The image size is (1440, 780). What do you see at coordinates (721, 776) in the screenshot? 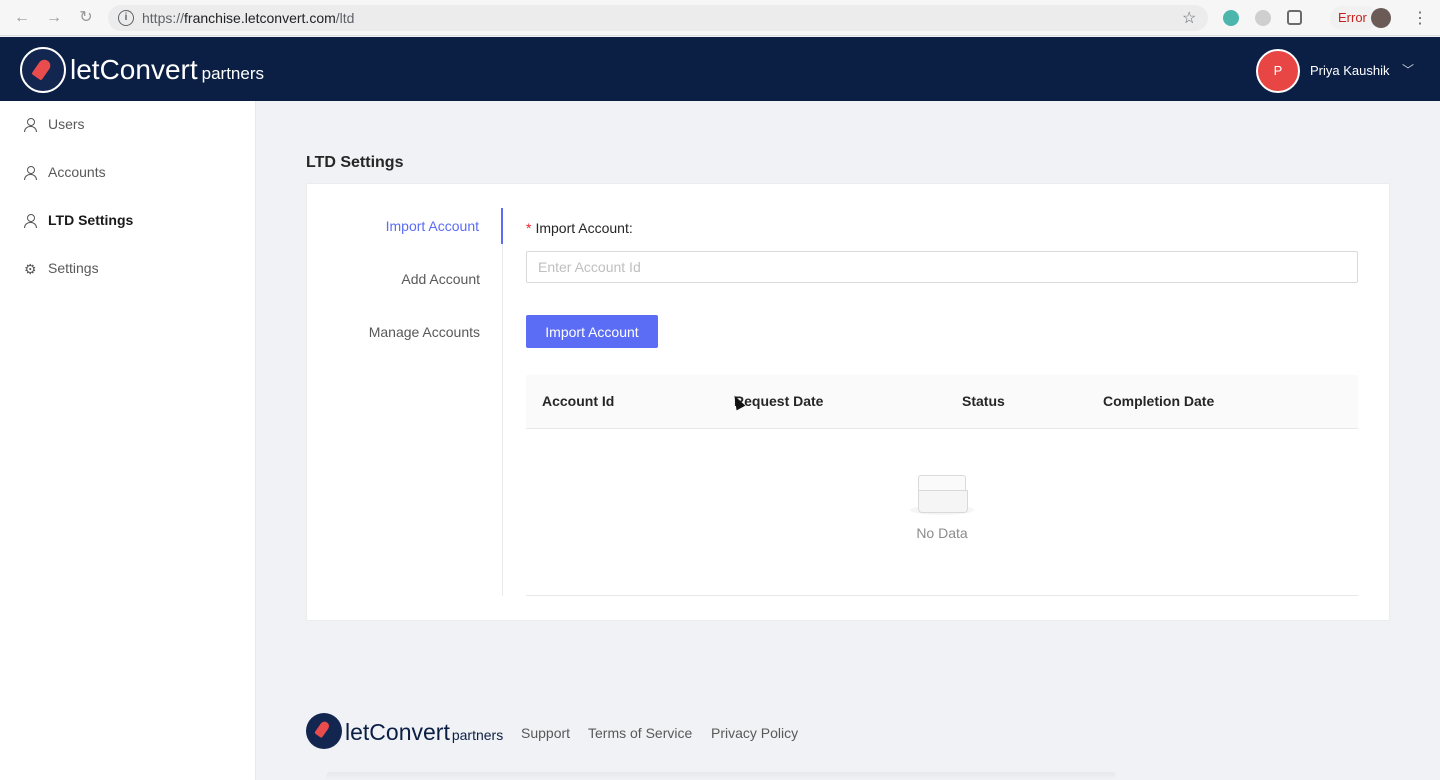
I see `footer-shadow` at bounding box center [721, 776].